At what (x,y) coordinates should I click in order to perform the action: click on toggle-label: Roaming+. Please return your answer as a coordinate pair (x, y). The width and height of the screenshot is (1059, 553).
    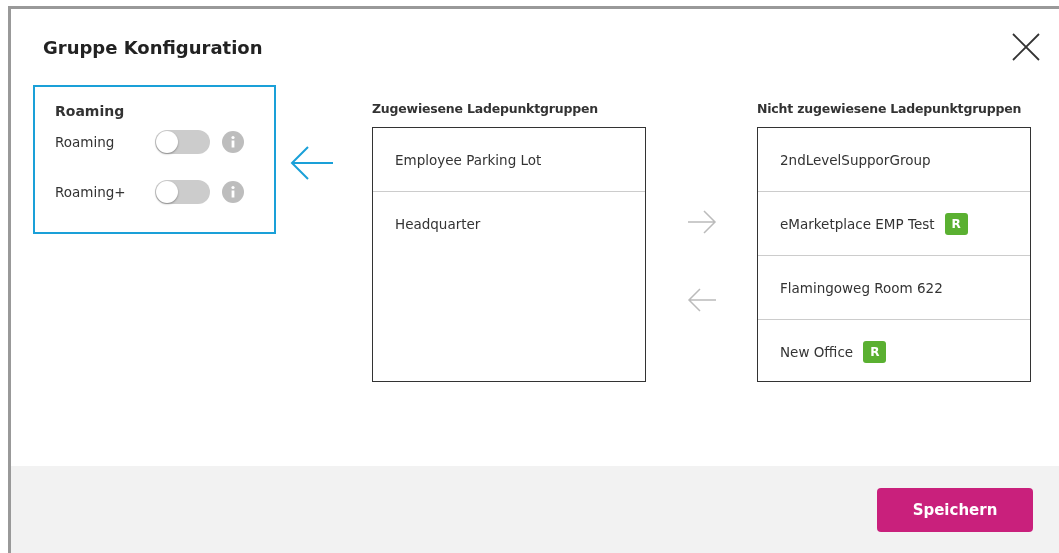
    Looking at the image, I should click on (91, 191).